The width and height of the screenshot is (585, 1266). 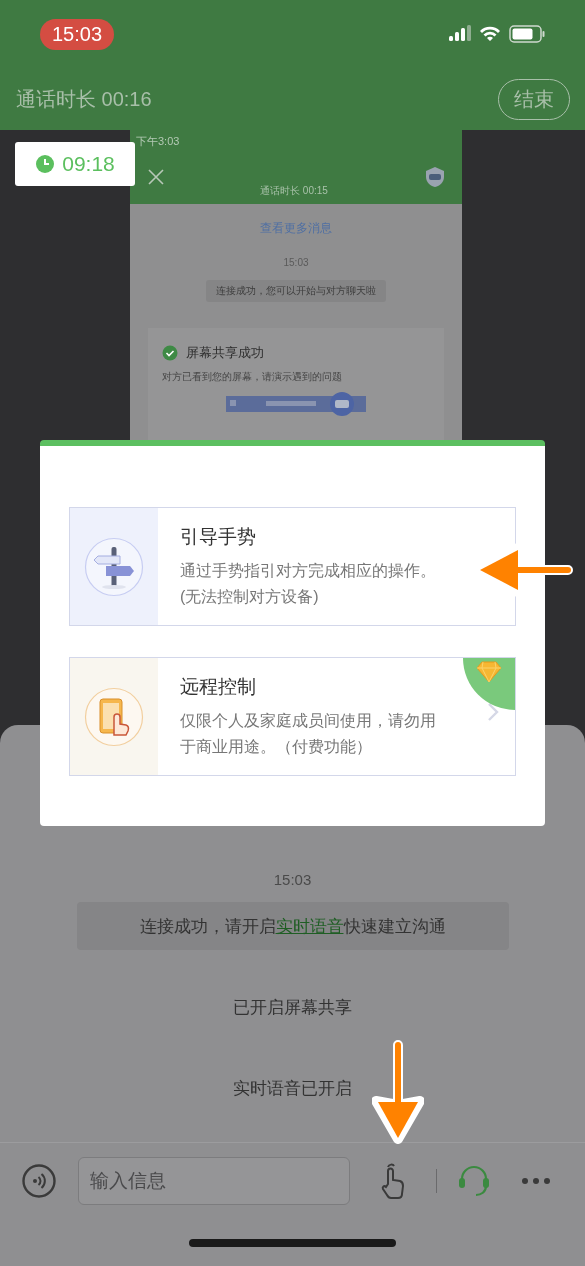 What do you see at coordinates (88, 164) in the screenshot?
I see `timer-text: 09:18` at bounding box center [88, 164].